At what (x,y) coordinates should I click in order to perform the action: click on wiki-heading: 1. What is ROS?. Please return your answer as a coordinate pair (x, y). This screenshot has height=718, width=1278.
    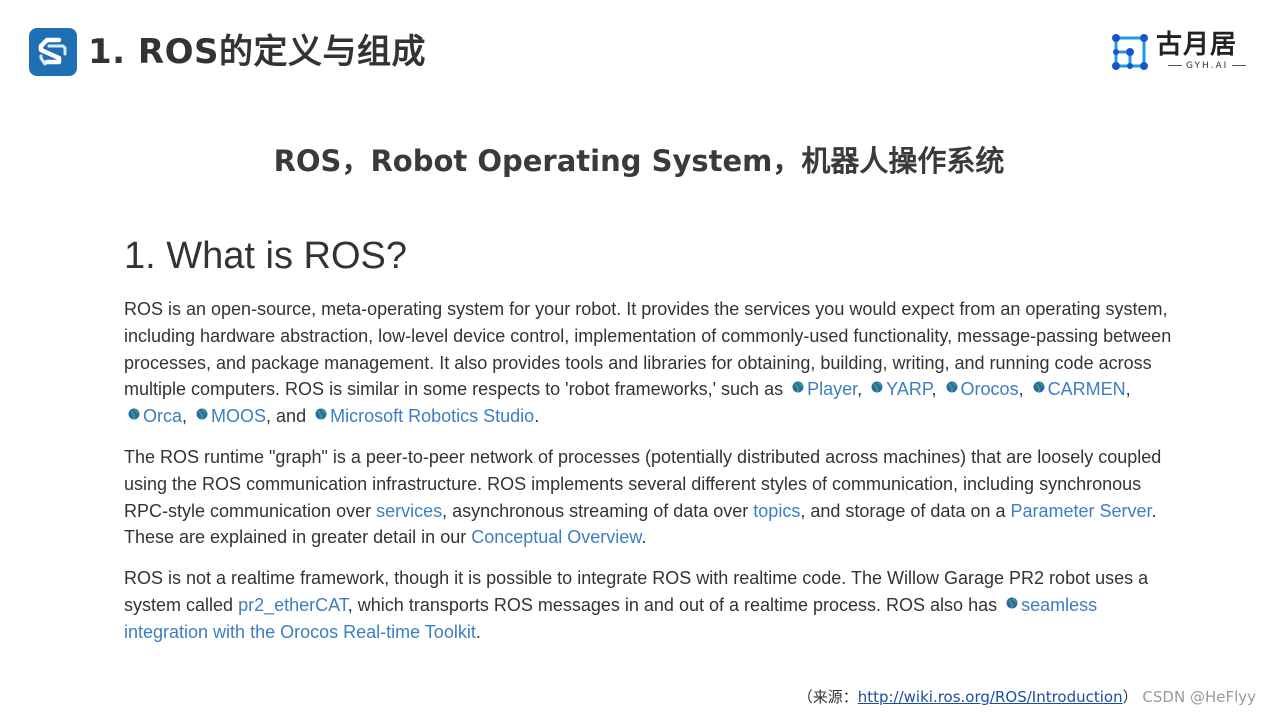
    Looking at the image, I should click on (265, 256).